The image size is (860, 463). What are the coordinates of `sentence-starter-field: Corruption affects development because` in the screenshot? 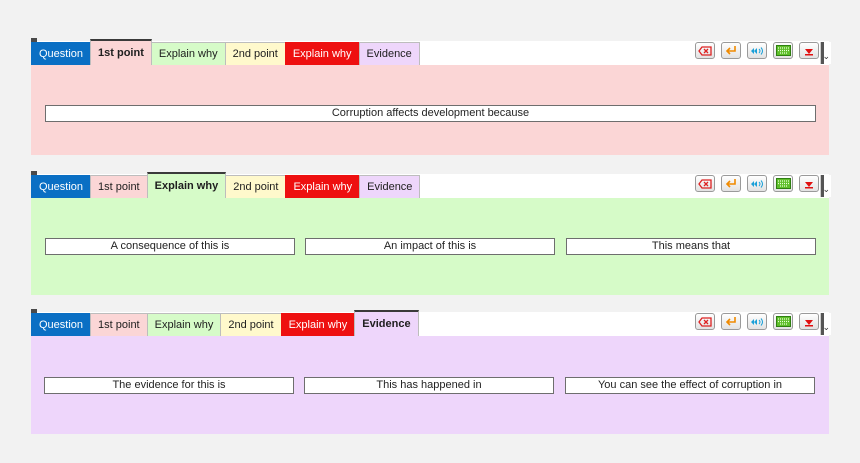 It's located at (430, 113).